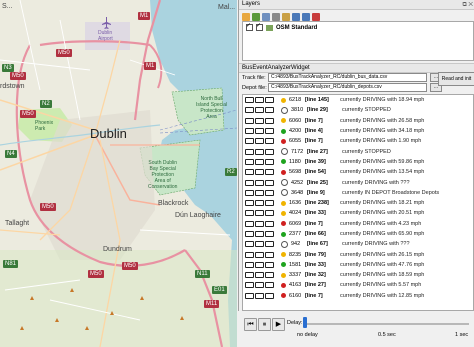 The width and height of the screenshot is (474, 347). I want to click on raster-layer-icon, so click(269, 27).